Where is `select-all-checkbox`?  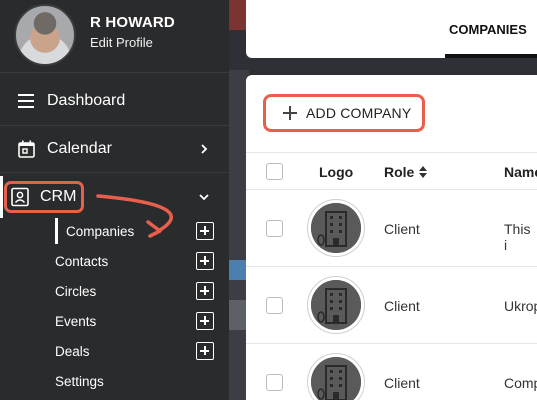
select-all-checkbox is located at coordinates (274, 171).